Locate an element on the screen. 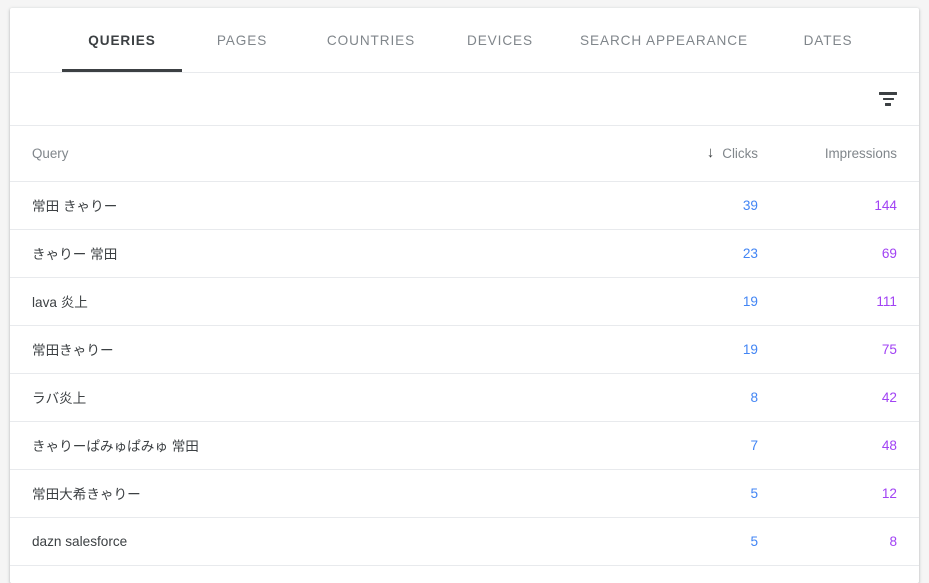 This screenshot has width=929, height=583. tab-queries: QUERIES is located at coordinates (122, 40).